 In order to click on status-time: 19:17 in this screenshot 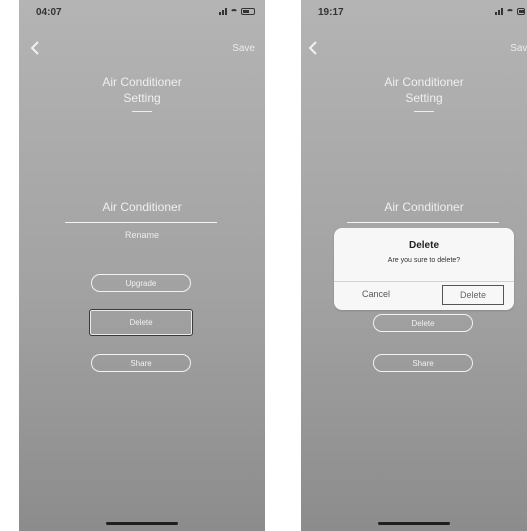, I will do `click(331, 12)`.